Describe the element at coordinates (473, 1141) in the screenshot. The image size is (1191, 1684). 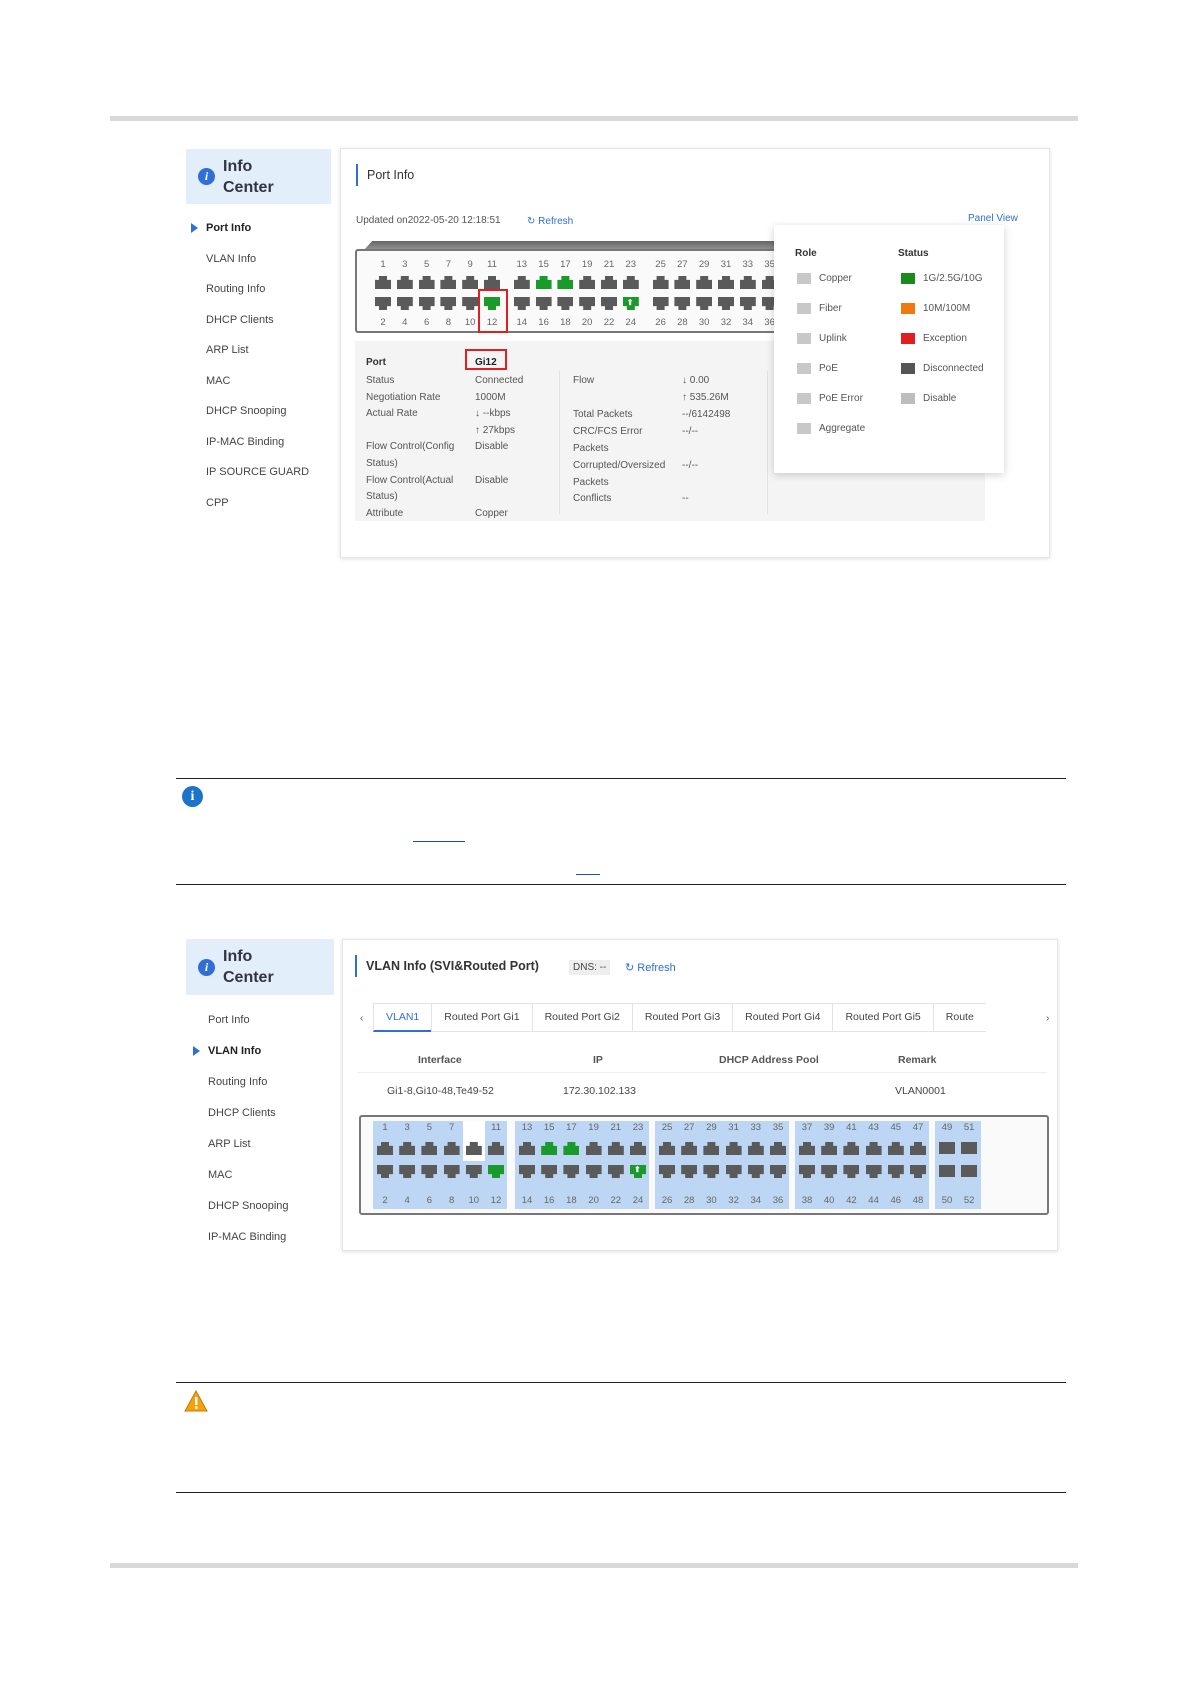
I see `port-9-unselected-bg` at that location.